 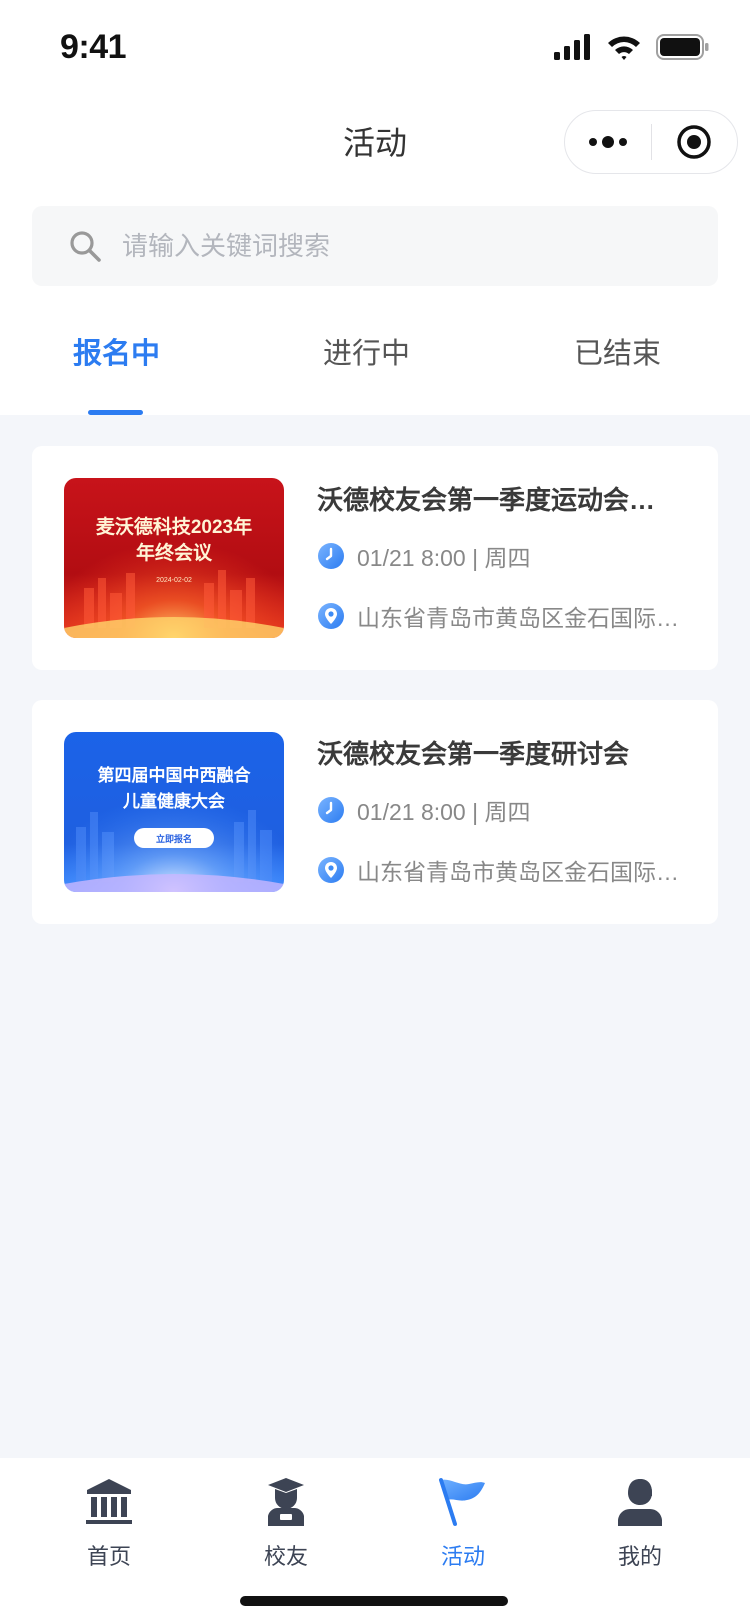 What do you see at coordinates (173, 801) in the screenshot?
I see `banner-line-2: 儿童健康大会` at bounding box center [173, 801].